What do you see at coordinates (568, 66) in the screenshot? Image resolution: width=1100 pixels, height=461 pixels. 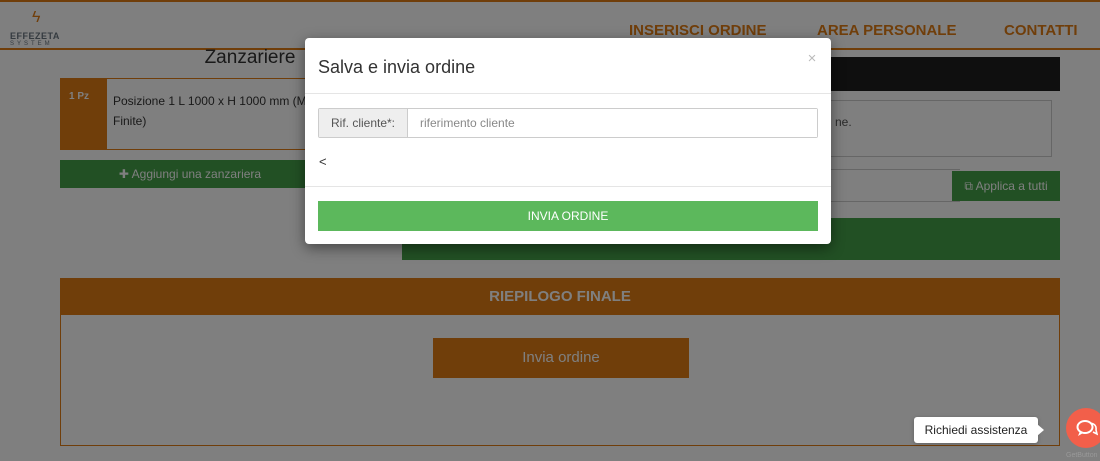 I see `modal-header: Salva e invia ordine ×` at bounding box center [568, 66].